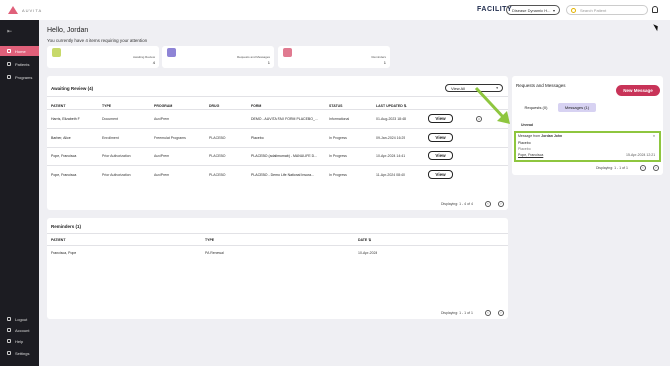 The height and width of the screenshot is (366, 670). What do you see at coordinates (256, 106) in the screenshot?
I see `column-header-form: FORM` at bounding box center [256, 106].